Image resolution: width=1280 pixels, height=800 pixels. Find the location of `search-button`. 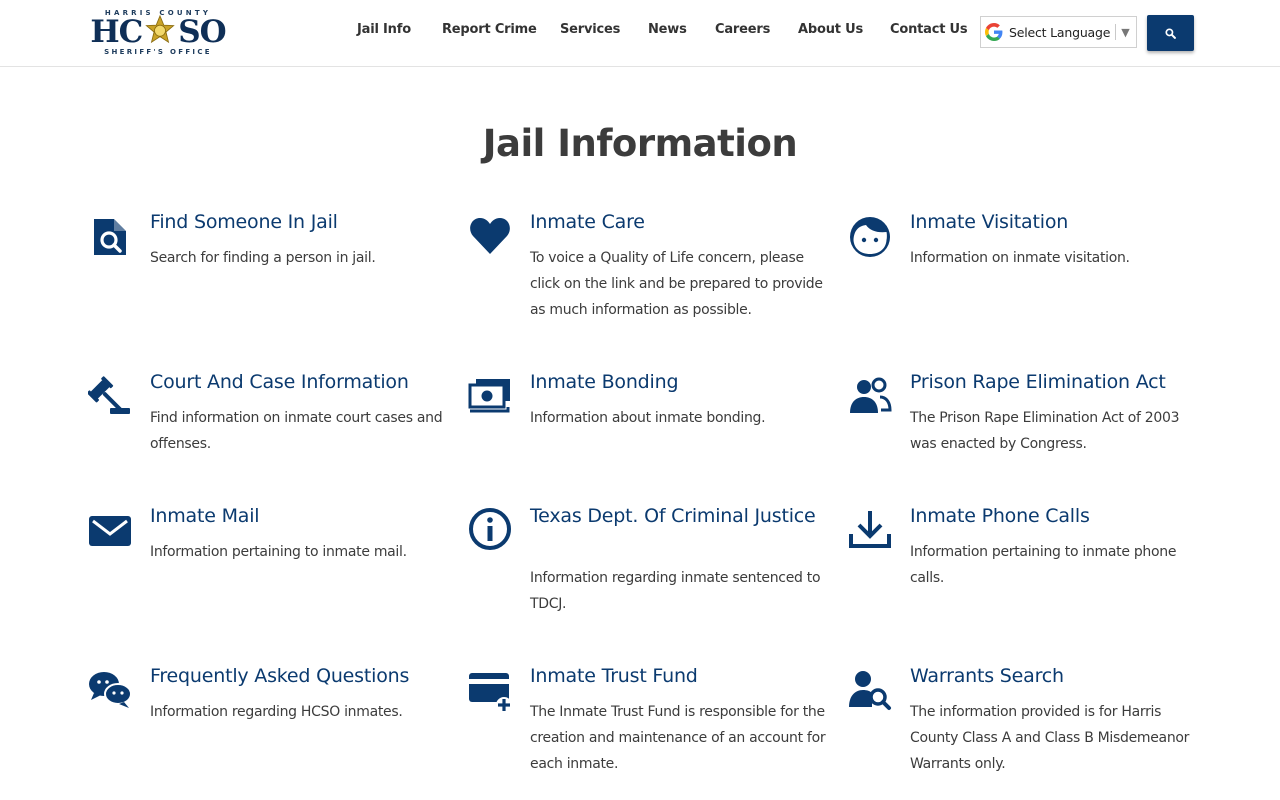

search-button is located at coordinates (1170, 33).